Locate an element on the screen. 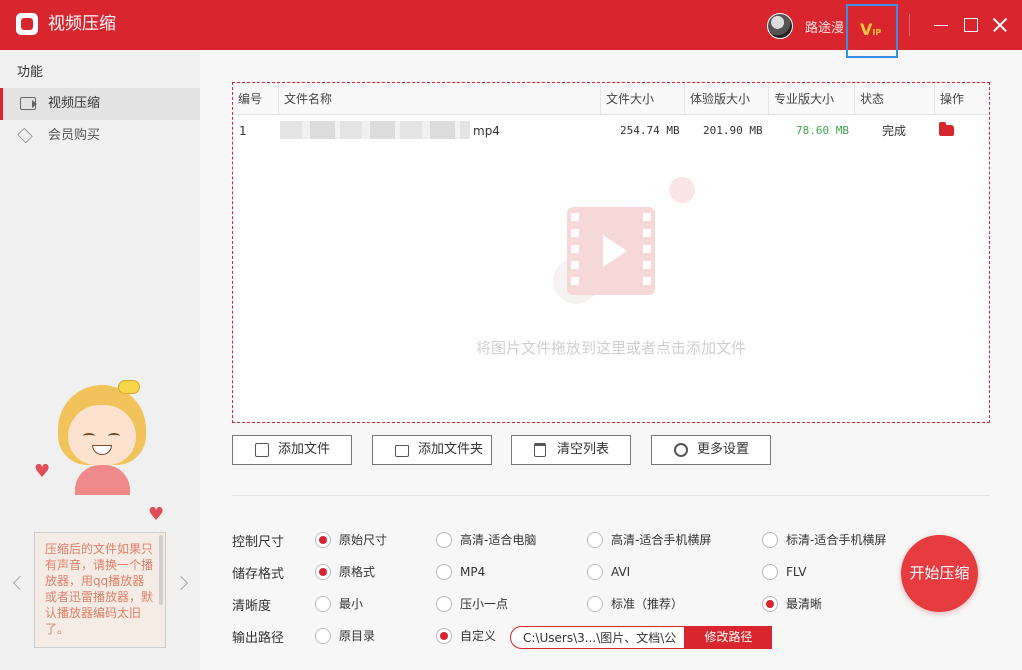 Image resolution: width=1022 pixels, height=670 pixels. tip-scrollbar is located at coordinates (161, 570).